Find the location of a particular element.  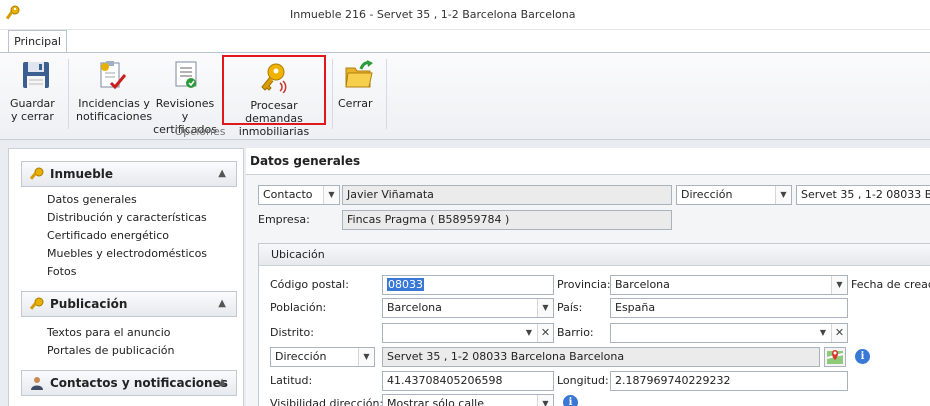

key-signal-icon is located at coordinates (274, 78).